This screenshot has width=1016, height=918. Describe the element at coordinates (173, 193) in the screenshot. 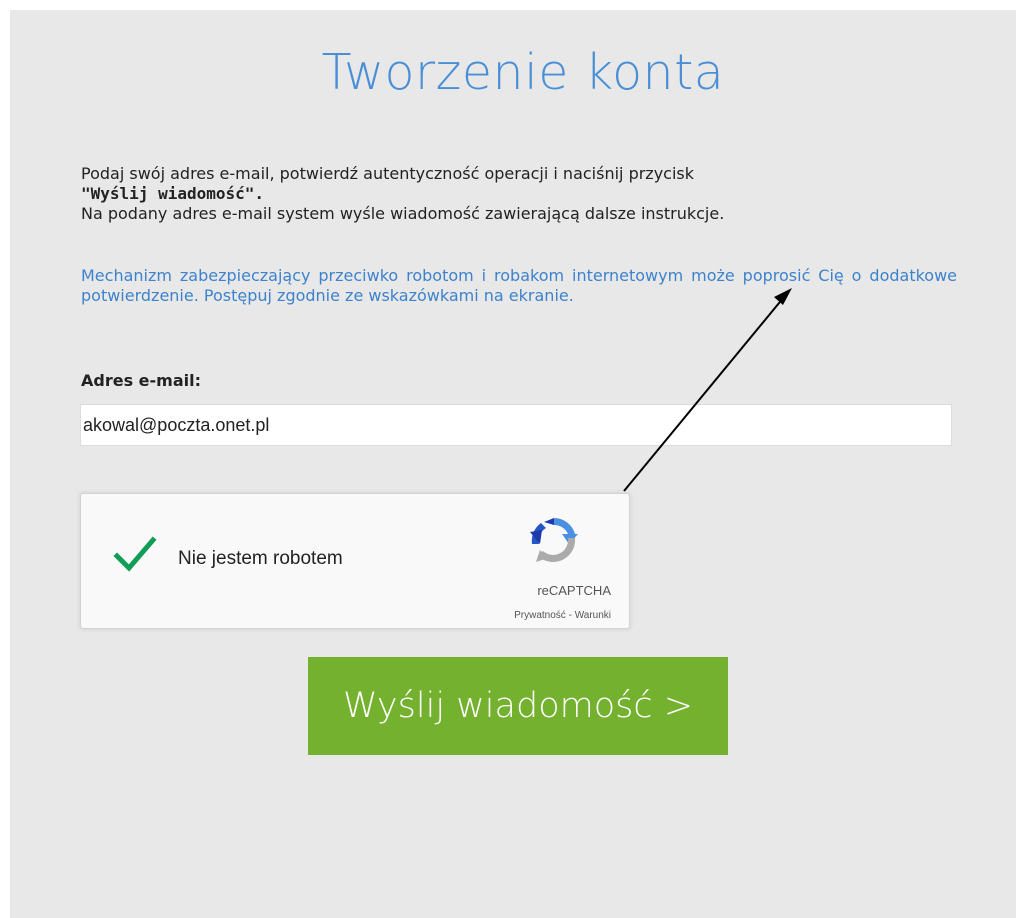

I see `instructions-button-name: "Wyślij wiadomość".` at that location.